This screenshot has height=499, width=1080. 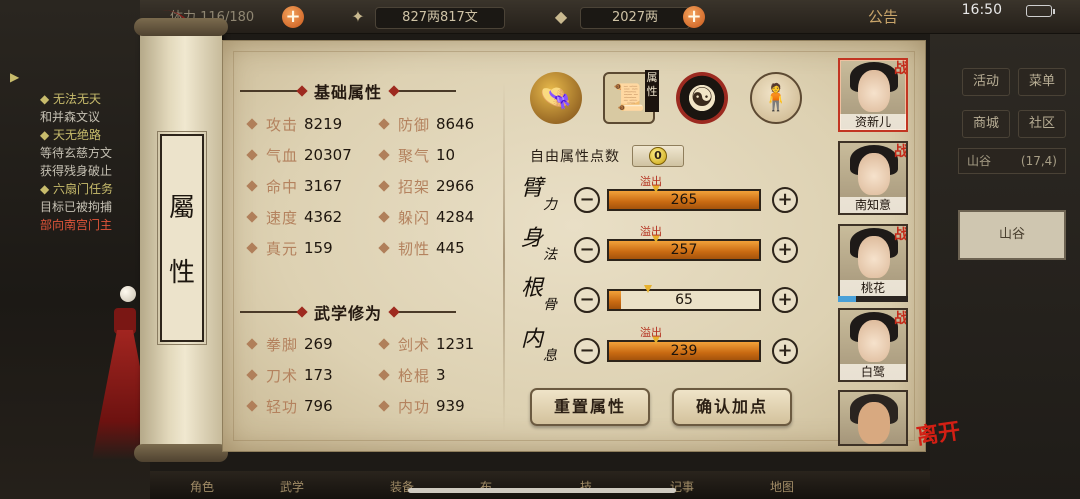 I want to click on community-button: 社区, so click(x=1042, y=124).